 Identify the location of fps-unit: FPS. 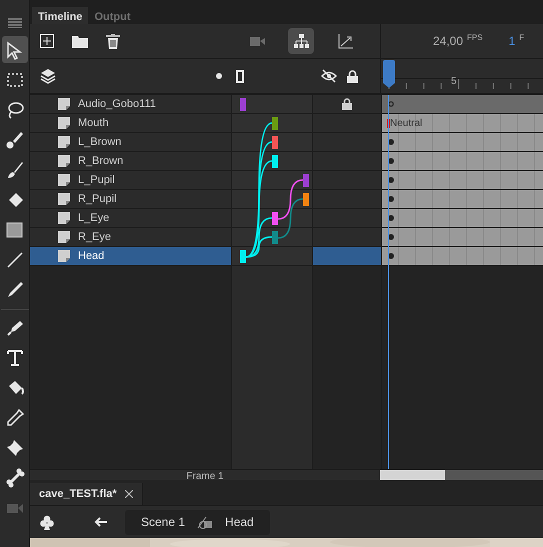
(475, 37).